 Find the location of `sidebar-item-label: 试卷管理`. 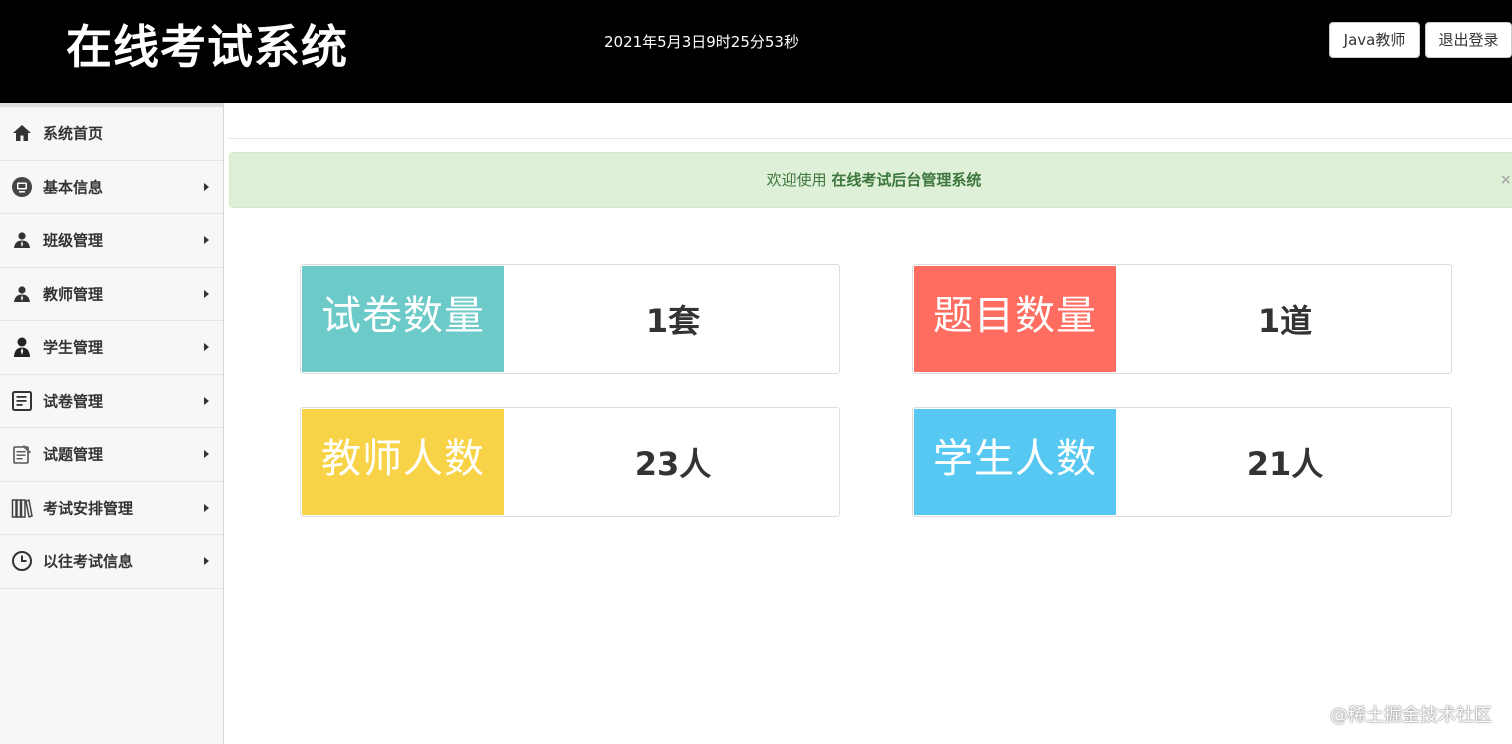

sidebar-item-label: 试卷管理 is located at coordinates (73, 401).